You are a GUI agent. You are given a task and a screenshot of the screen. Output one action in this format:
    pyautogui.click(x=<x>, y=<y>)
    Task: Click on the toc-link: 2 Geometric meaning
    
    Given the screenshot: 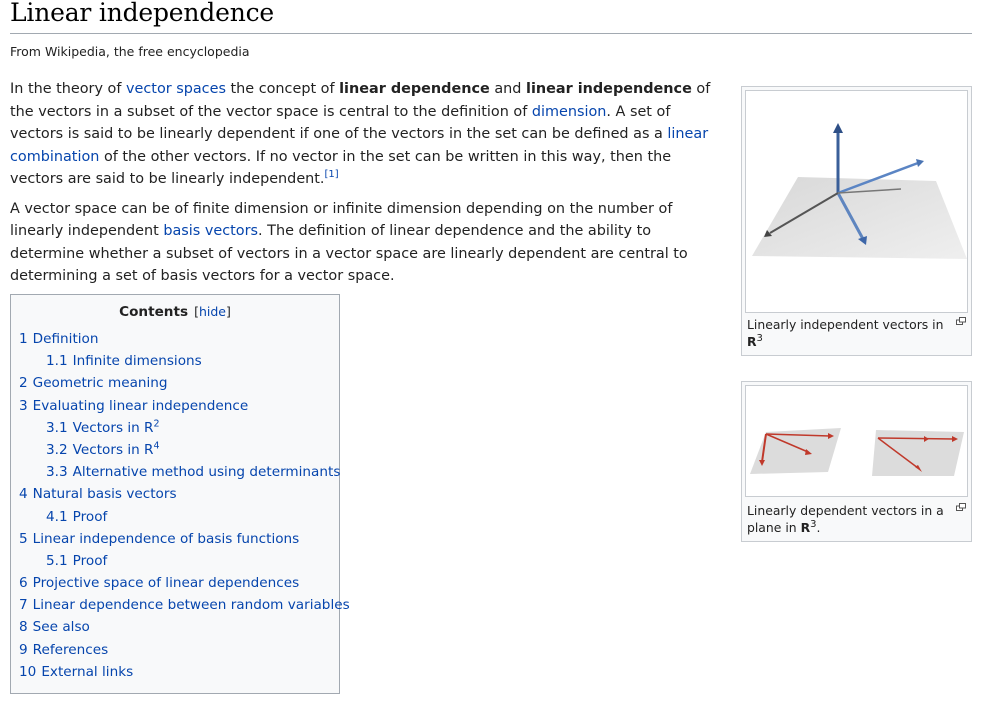 What is the action you would take?
    pyautogui.click(x=93, y=383)
    